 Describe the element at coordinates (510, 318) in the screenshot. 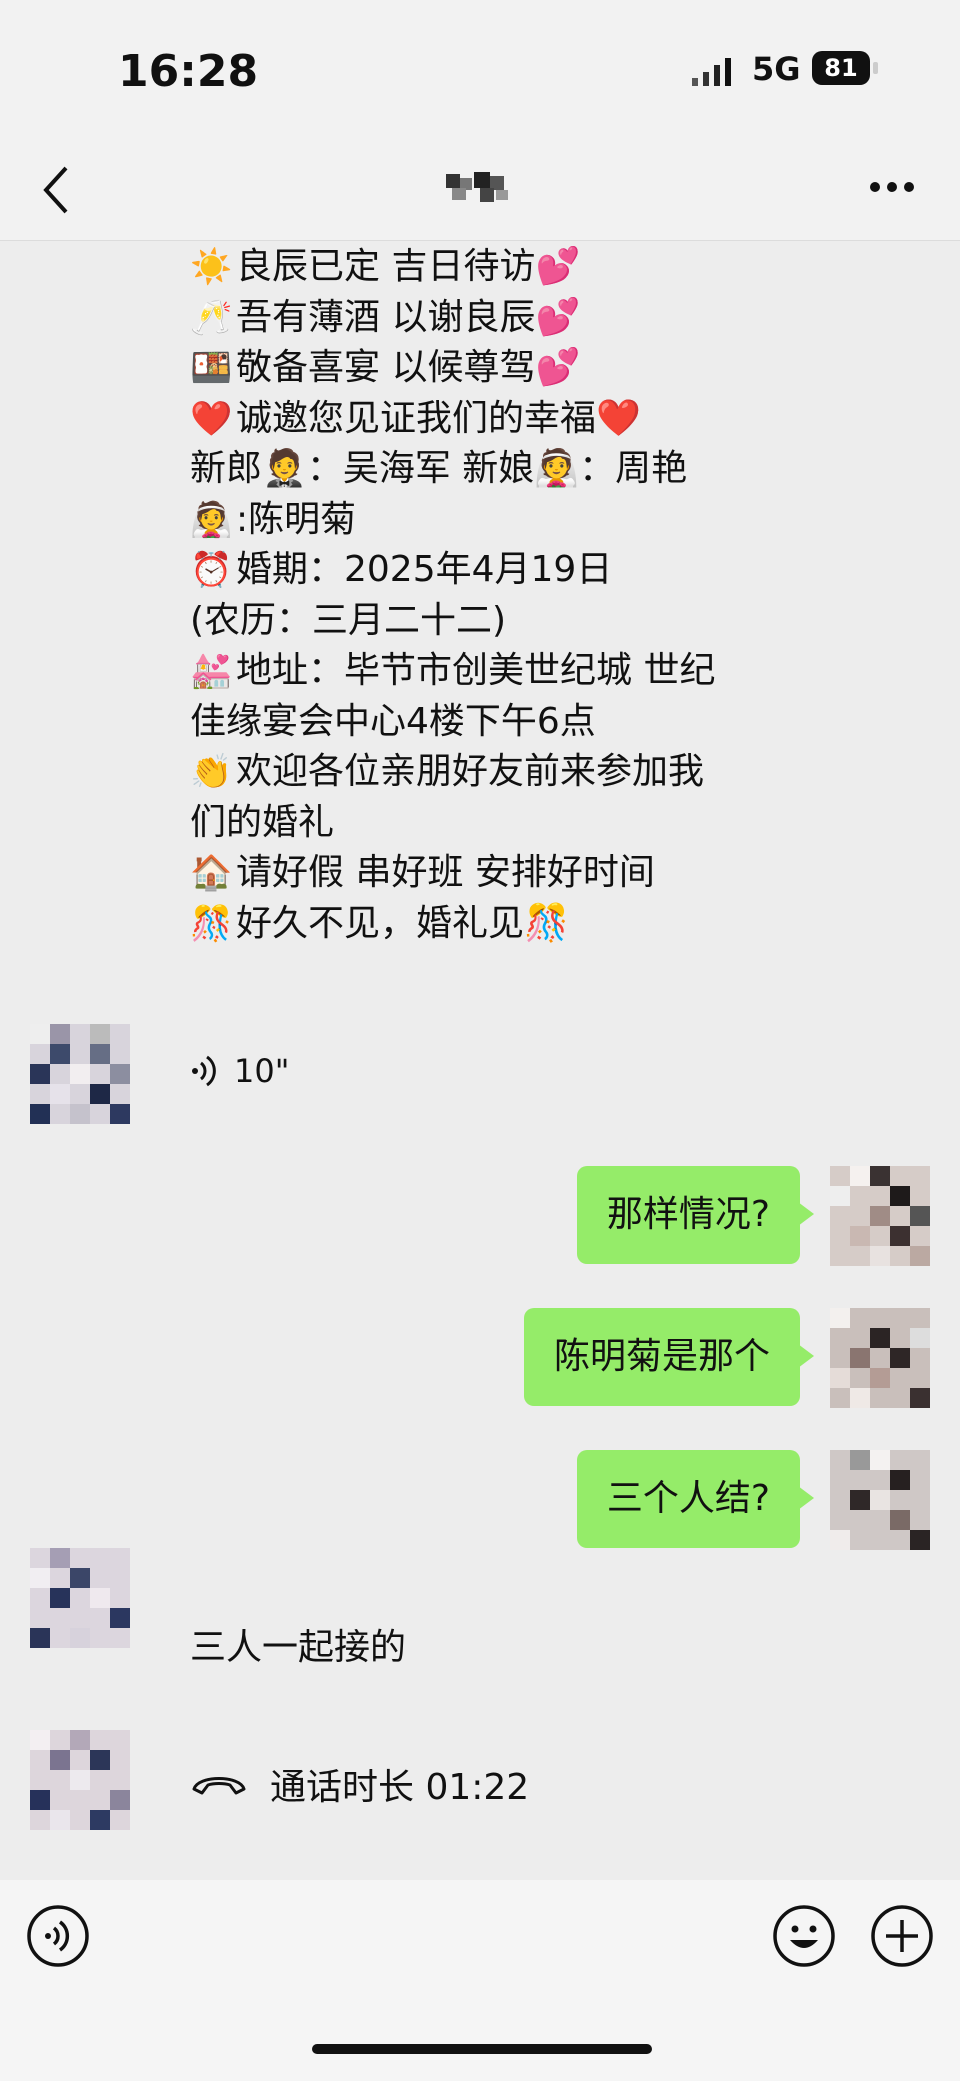

I see `invite-line: 🥂 吾有薄酒 以谢良辰 💕` at that location.